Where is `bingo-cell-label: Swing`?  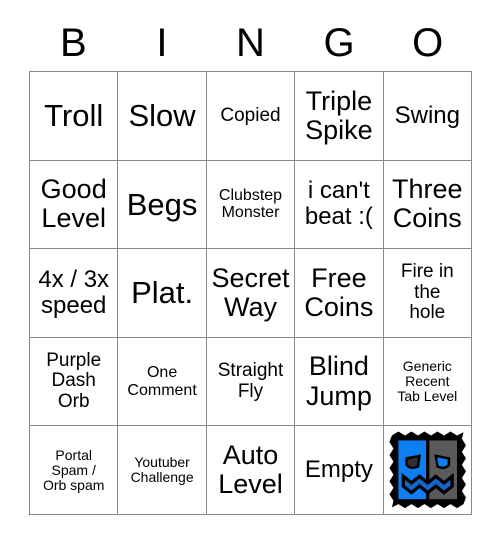
bingo-cell-label: Swing is located at coordinates (427, 115).